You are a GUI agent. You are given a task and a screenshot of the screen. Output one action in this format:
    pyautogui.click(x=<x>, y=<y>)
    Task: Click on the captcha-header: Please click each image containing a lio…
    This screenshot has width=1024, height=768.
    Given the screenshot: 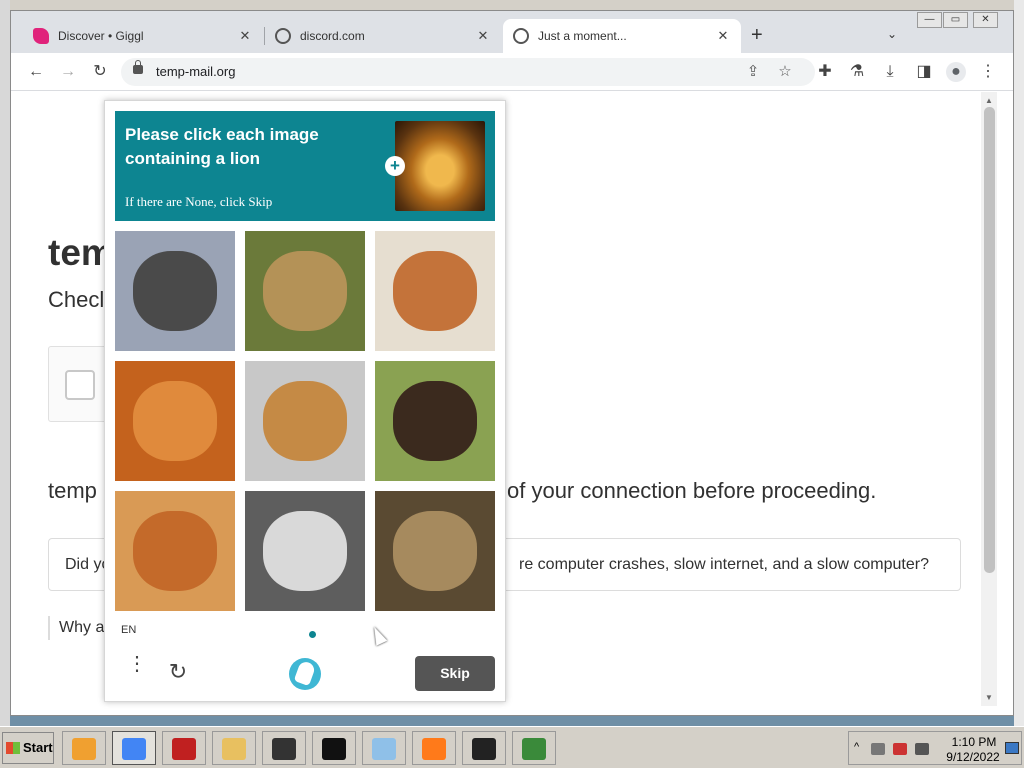 What is the action you would take?
    pyautogui.click(x=305, y=166)
    